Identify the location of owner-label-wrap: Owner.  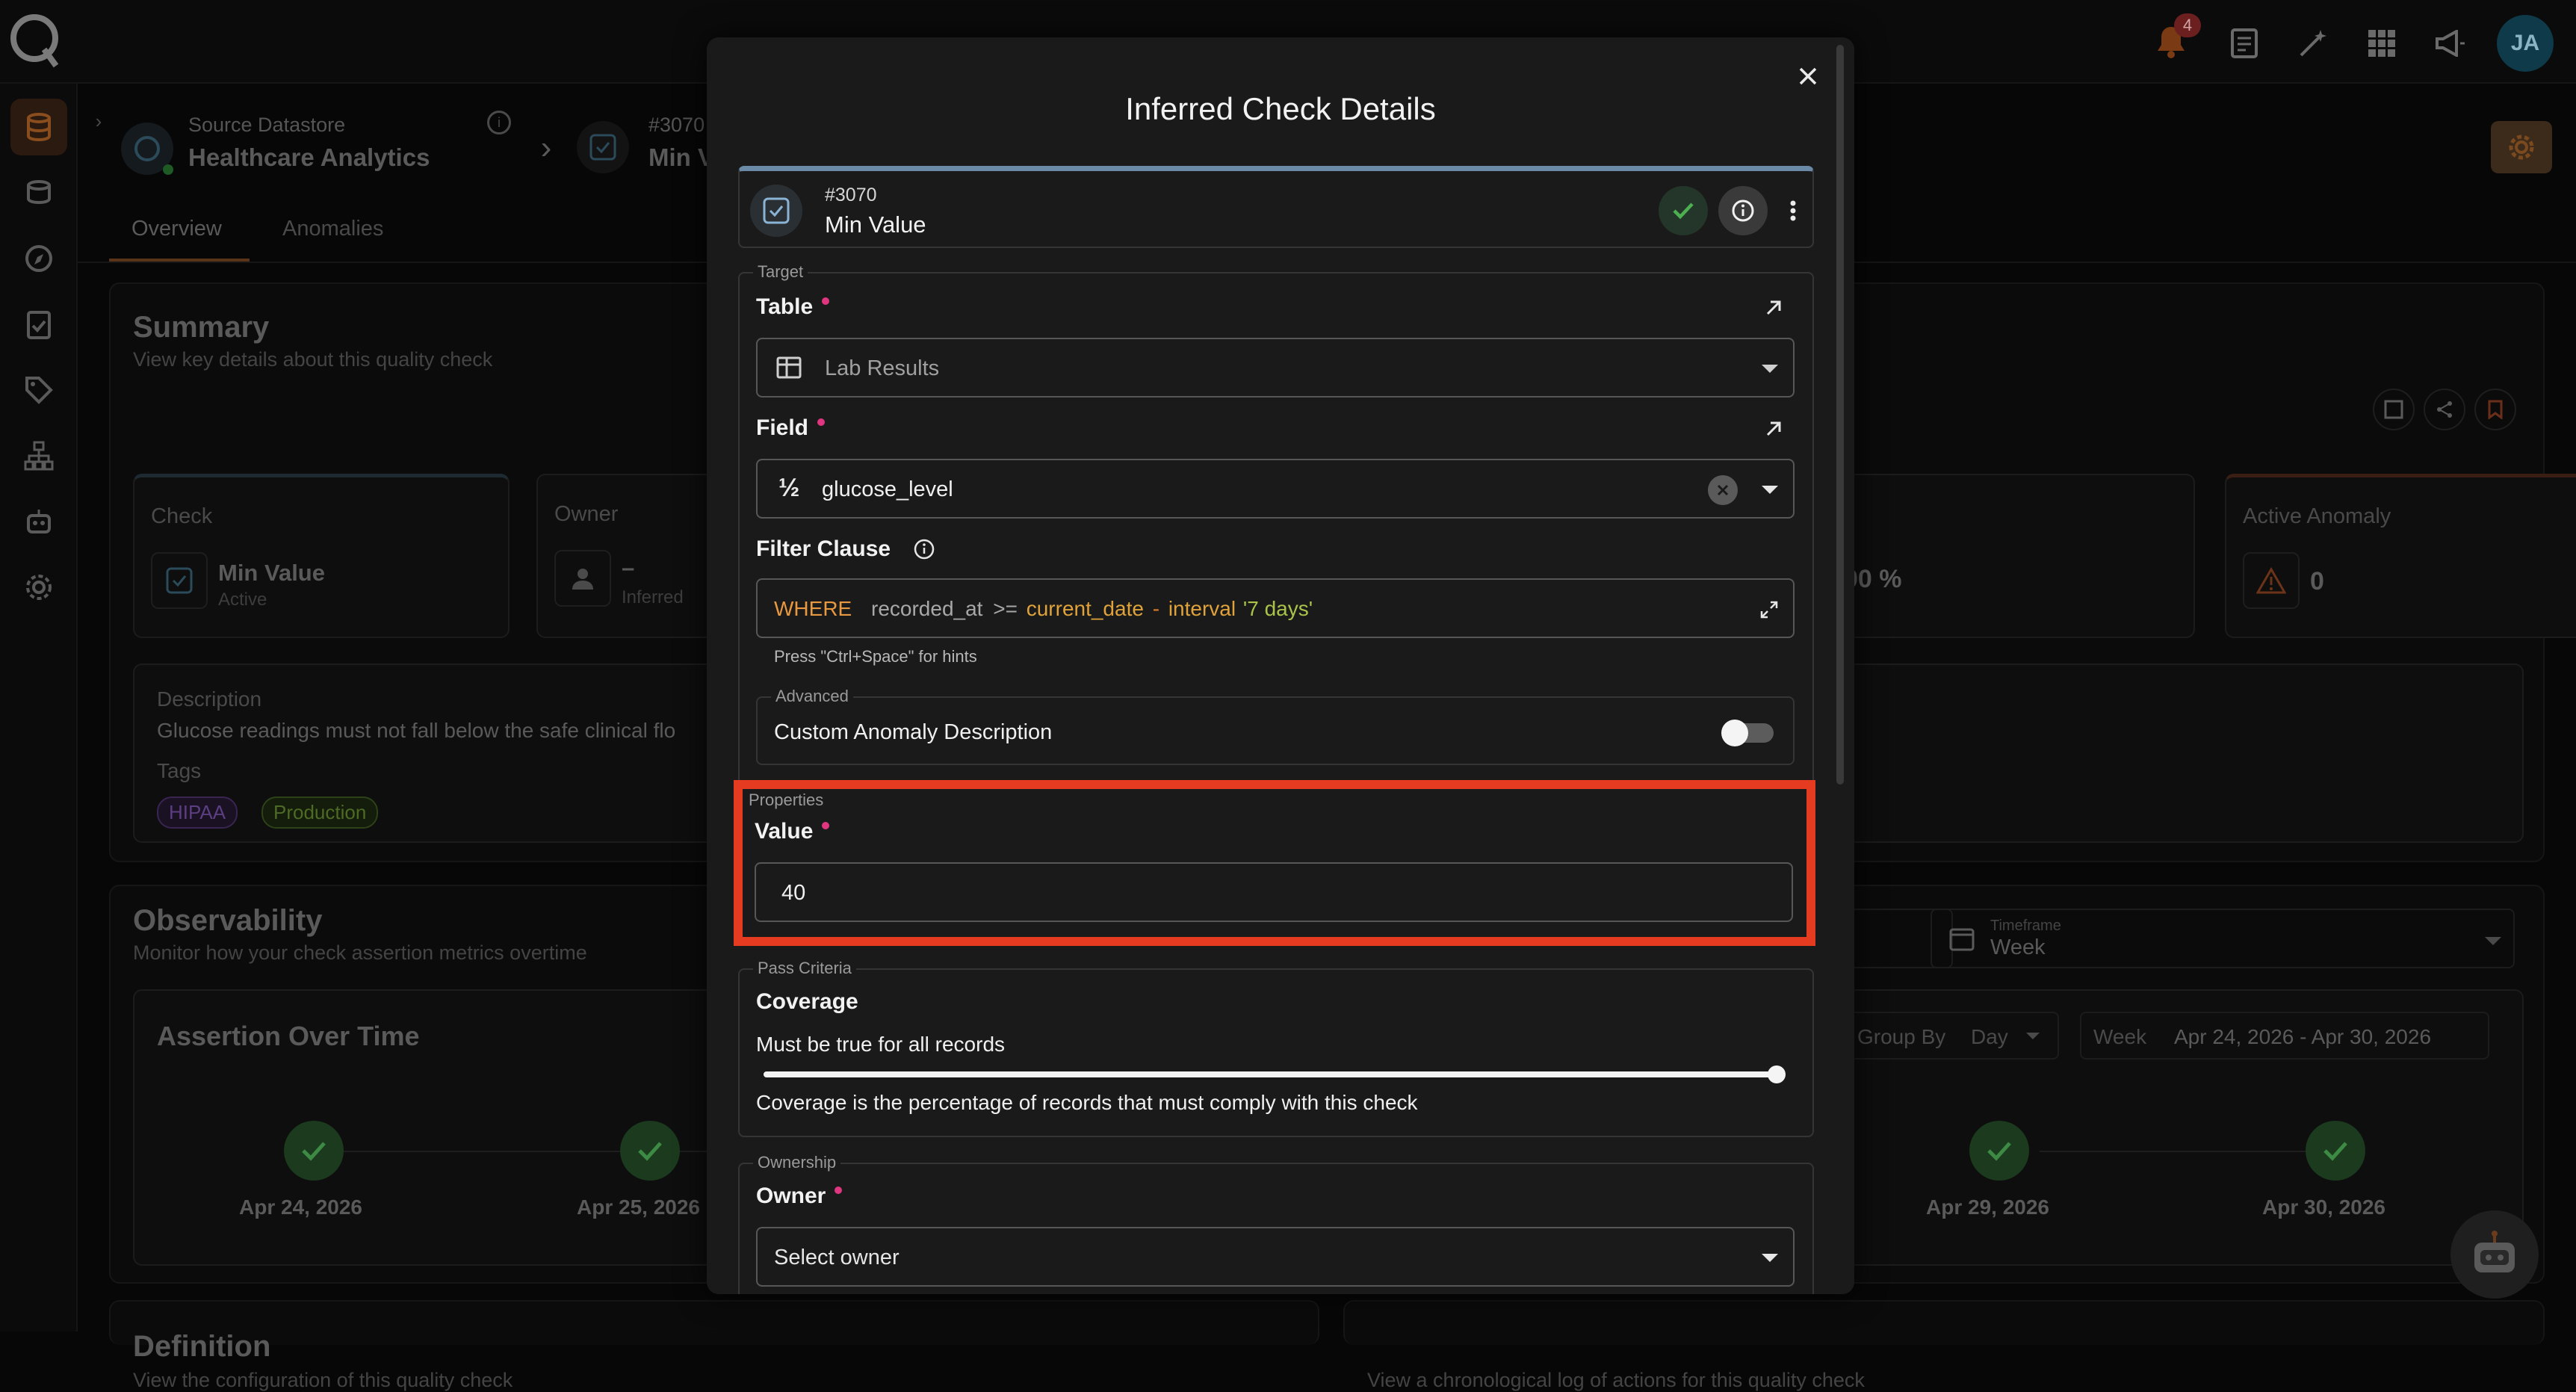
(799, 1196).